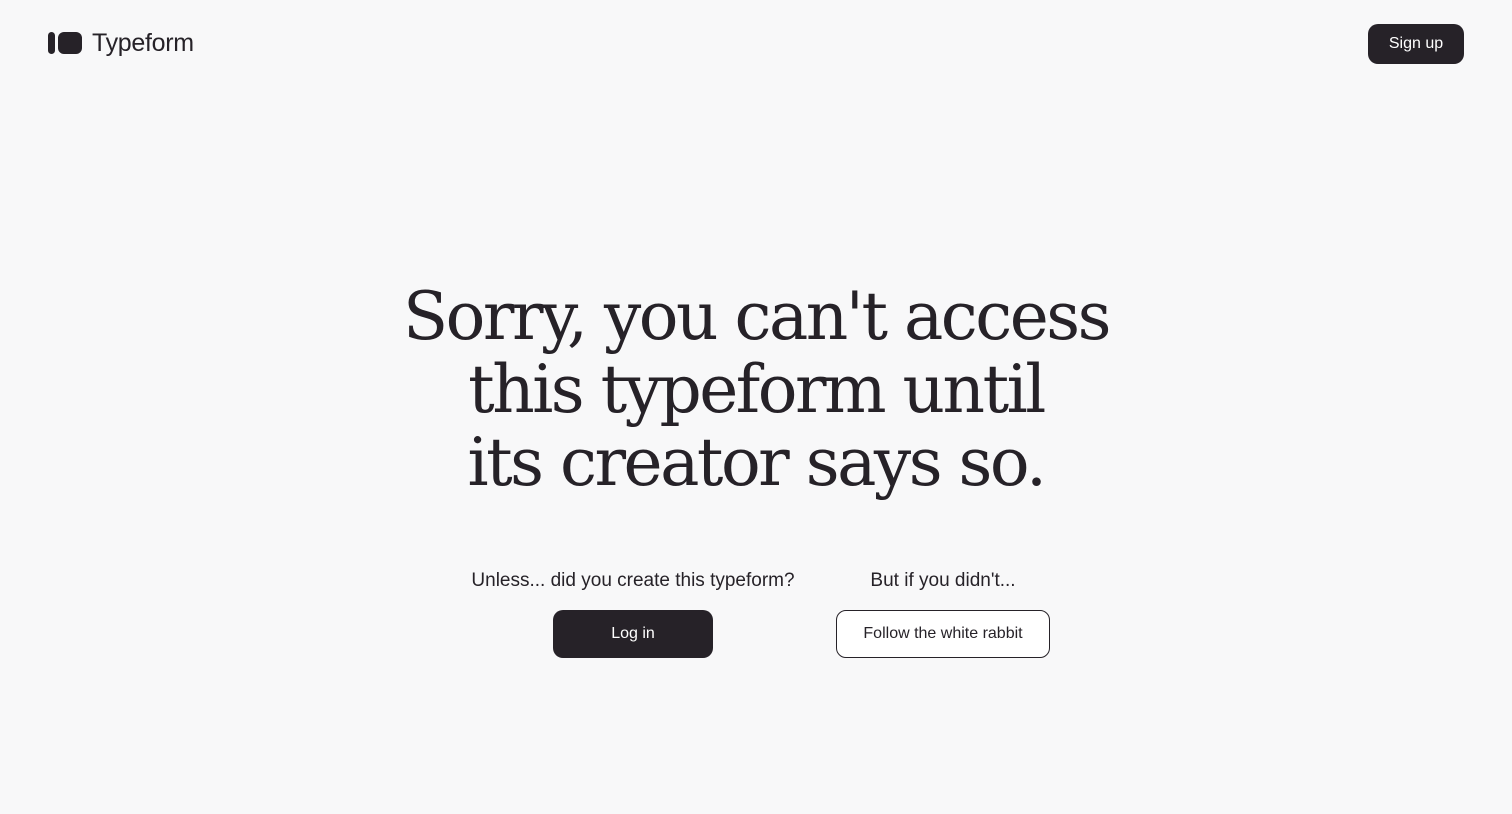 The width and height of the screenshot is (1512, 814). Describe the element at coordinates (757, 316) in the screenshot. I see `headline-line: Sorry, you can't access` at that location.